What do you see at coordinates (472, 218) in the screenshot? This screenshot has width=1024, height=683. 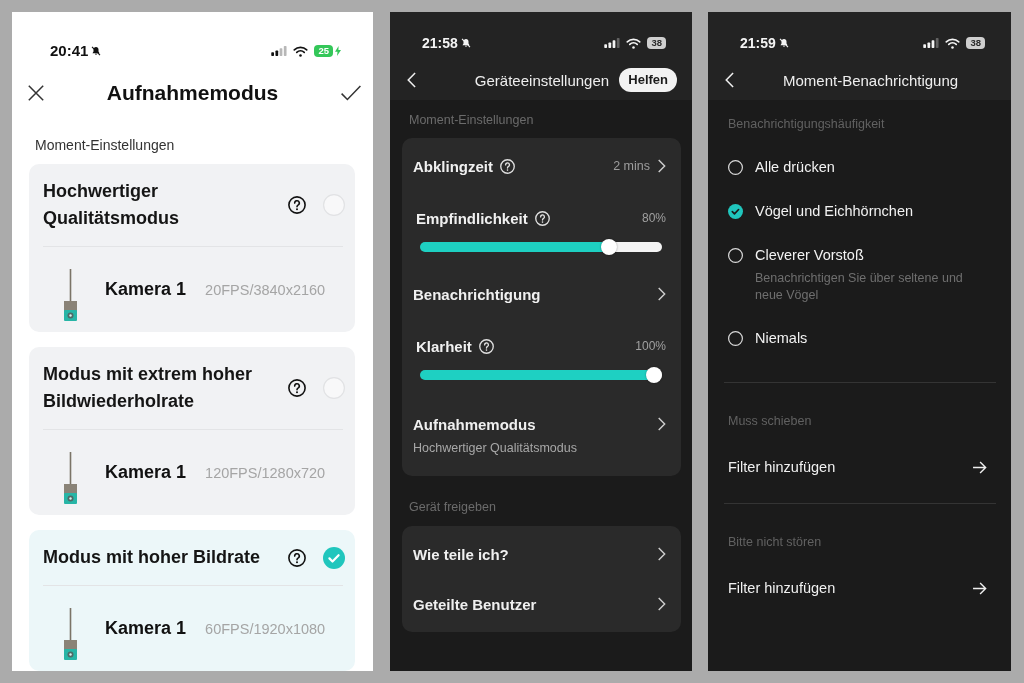 I see `setting-label: Empfindlichkeit` at bounding box center [472, 218].